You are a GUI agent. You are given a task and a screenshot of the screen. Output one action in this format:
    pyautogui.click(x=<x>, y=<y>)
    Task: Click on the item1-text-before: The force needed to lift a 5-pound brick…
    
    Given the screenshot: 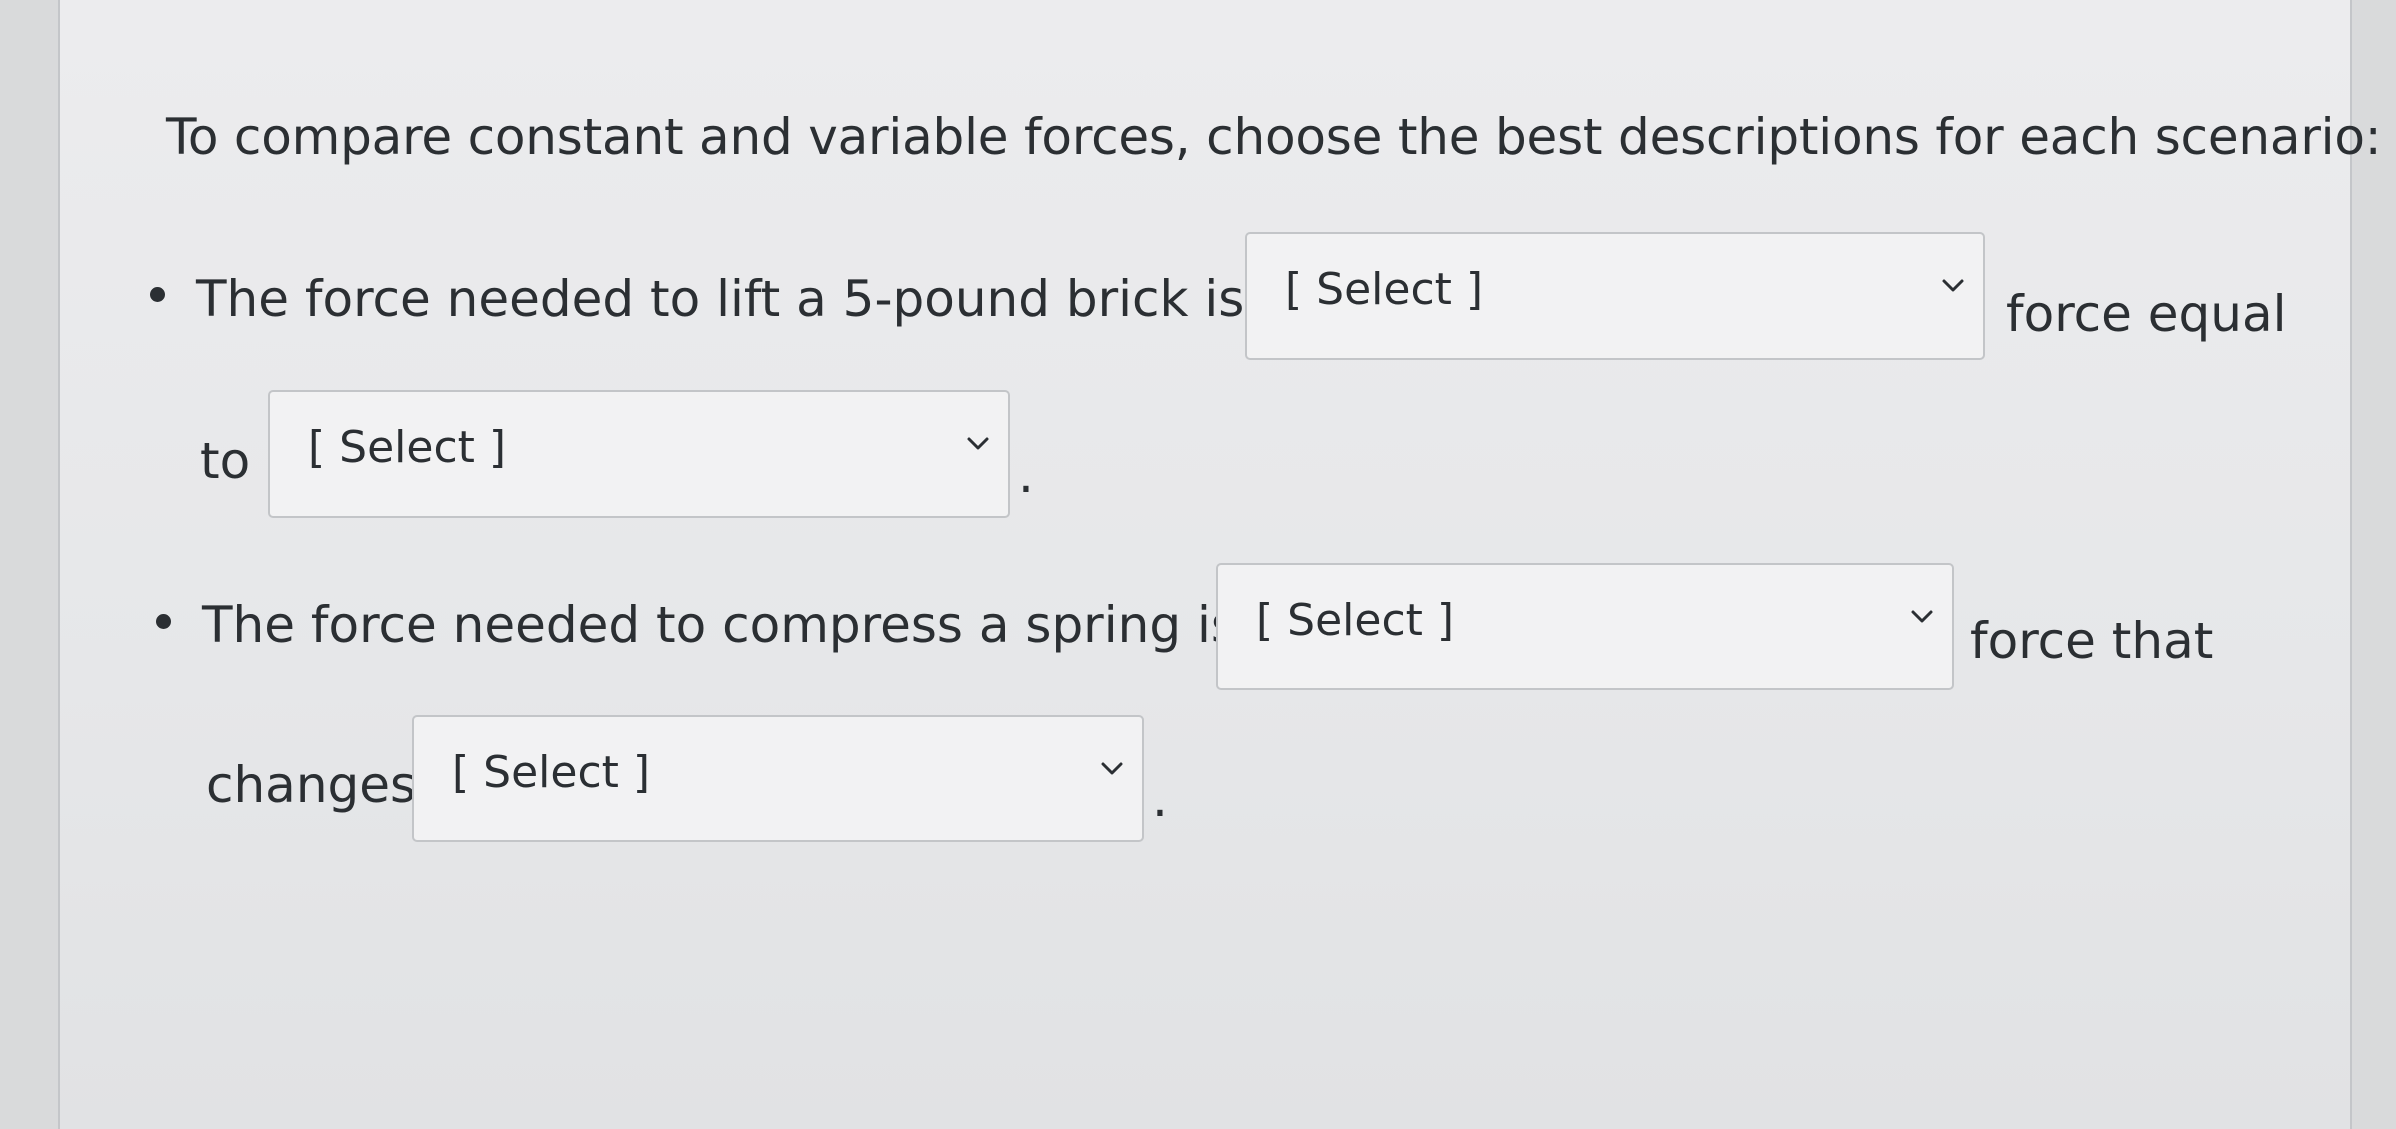 What is the action you would take?
    pyautogui.click(x=743, y=299)
    